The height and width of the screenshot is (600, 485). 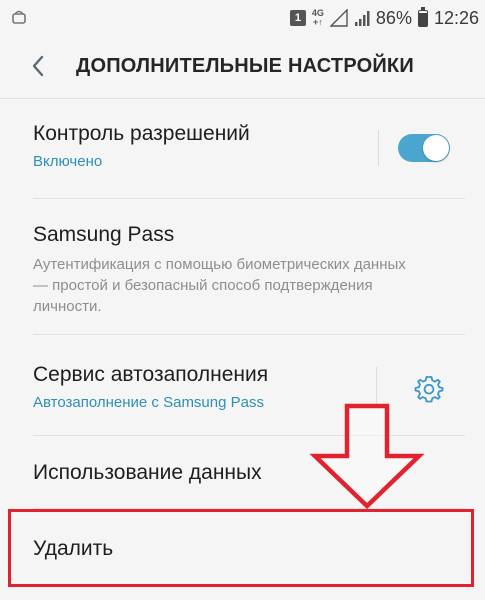 I want to click on toggle-knob, so click(x=436, y=148).